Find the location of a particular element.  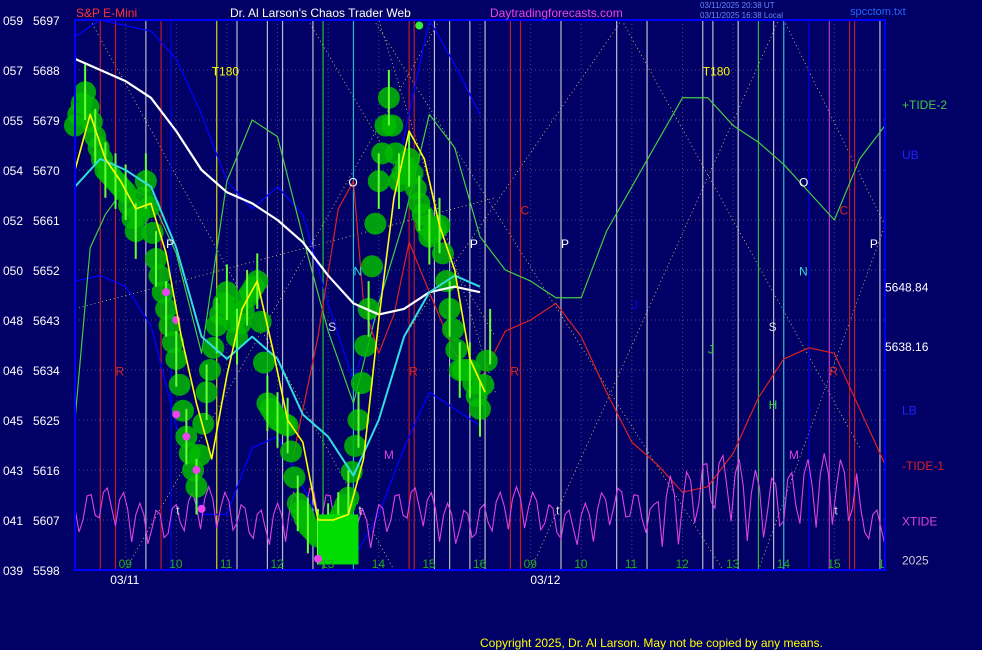

last-price-label: 5648.84 is located at coordinates (907, 288).